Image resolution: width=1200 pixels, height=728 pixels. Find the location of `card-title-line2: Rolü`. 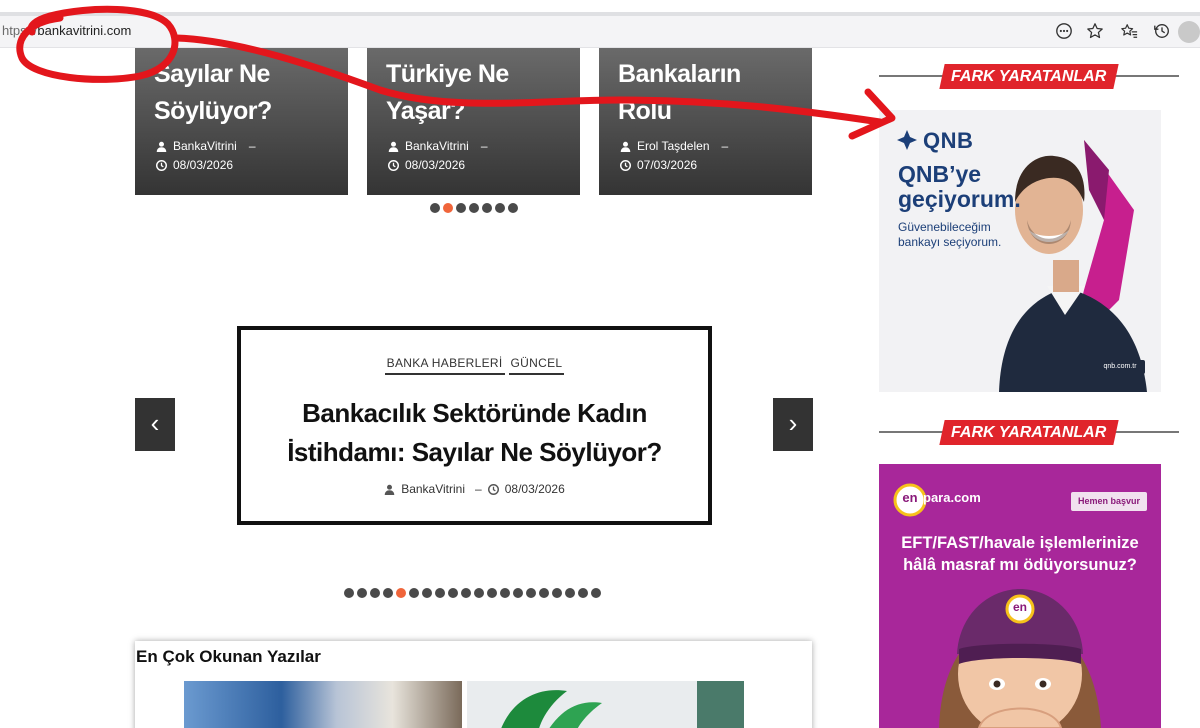

card-title-line2: Rolü is located at coordinates (645, 111).